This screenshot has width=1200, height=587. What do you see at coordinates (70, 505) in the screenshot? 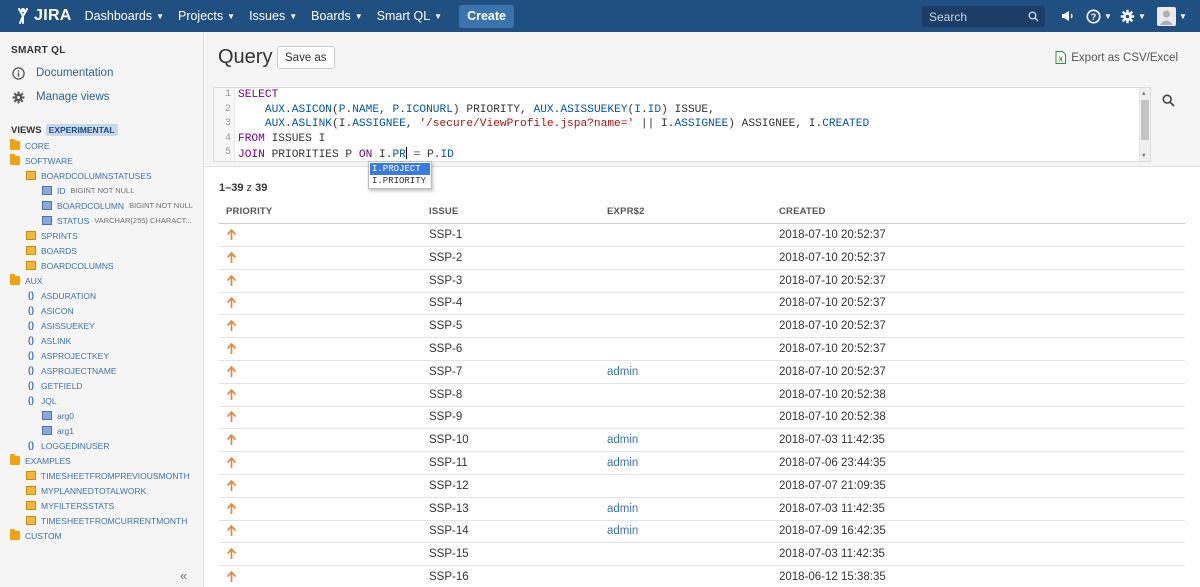
I see `tree-item-table: MYFILTERSSTATS` at bounding box center [70, 505].